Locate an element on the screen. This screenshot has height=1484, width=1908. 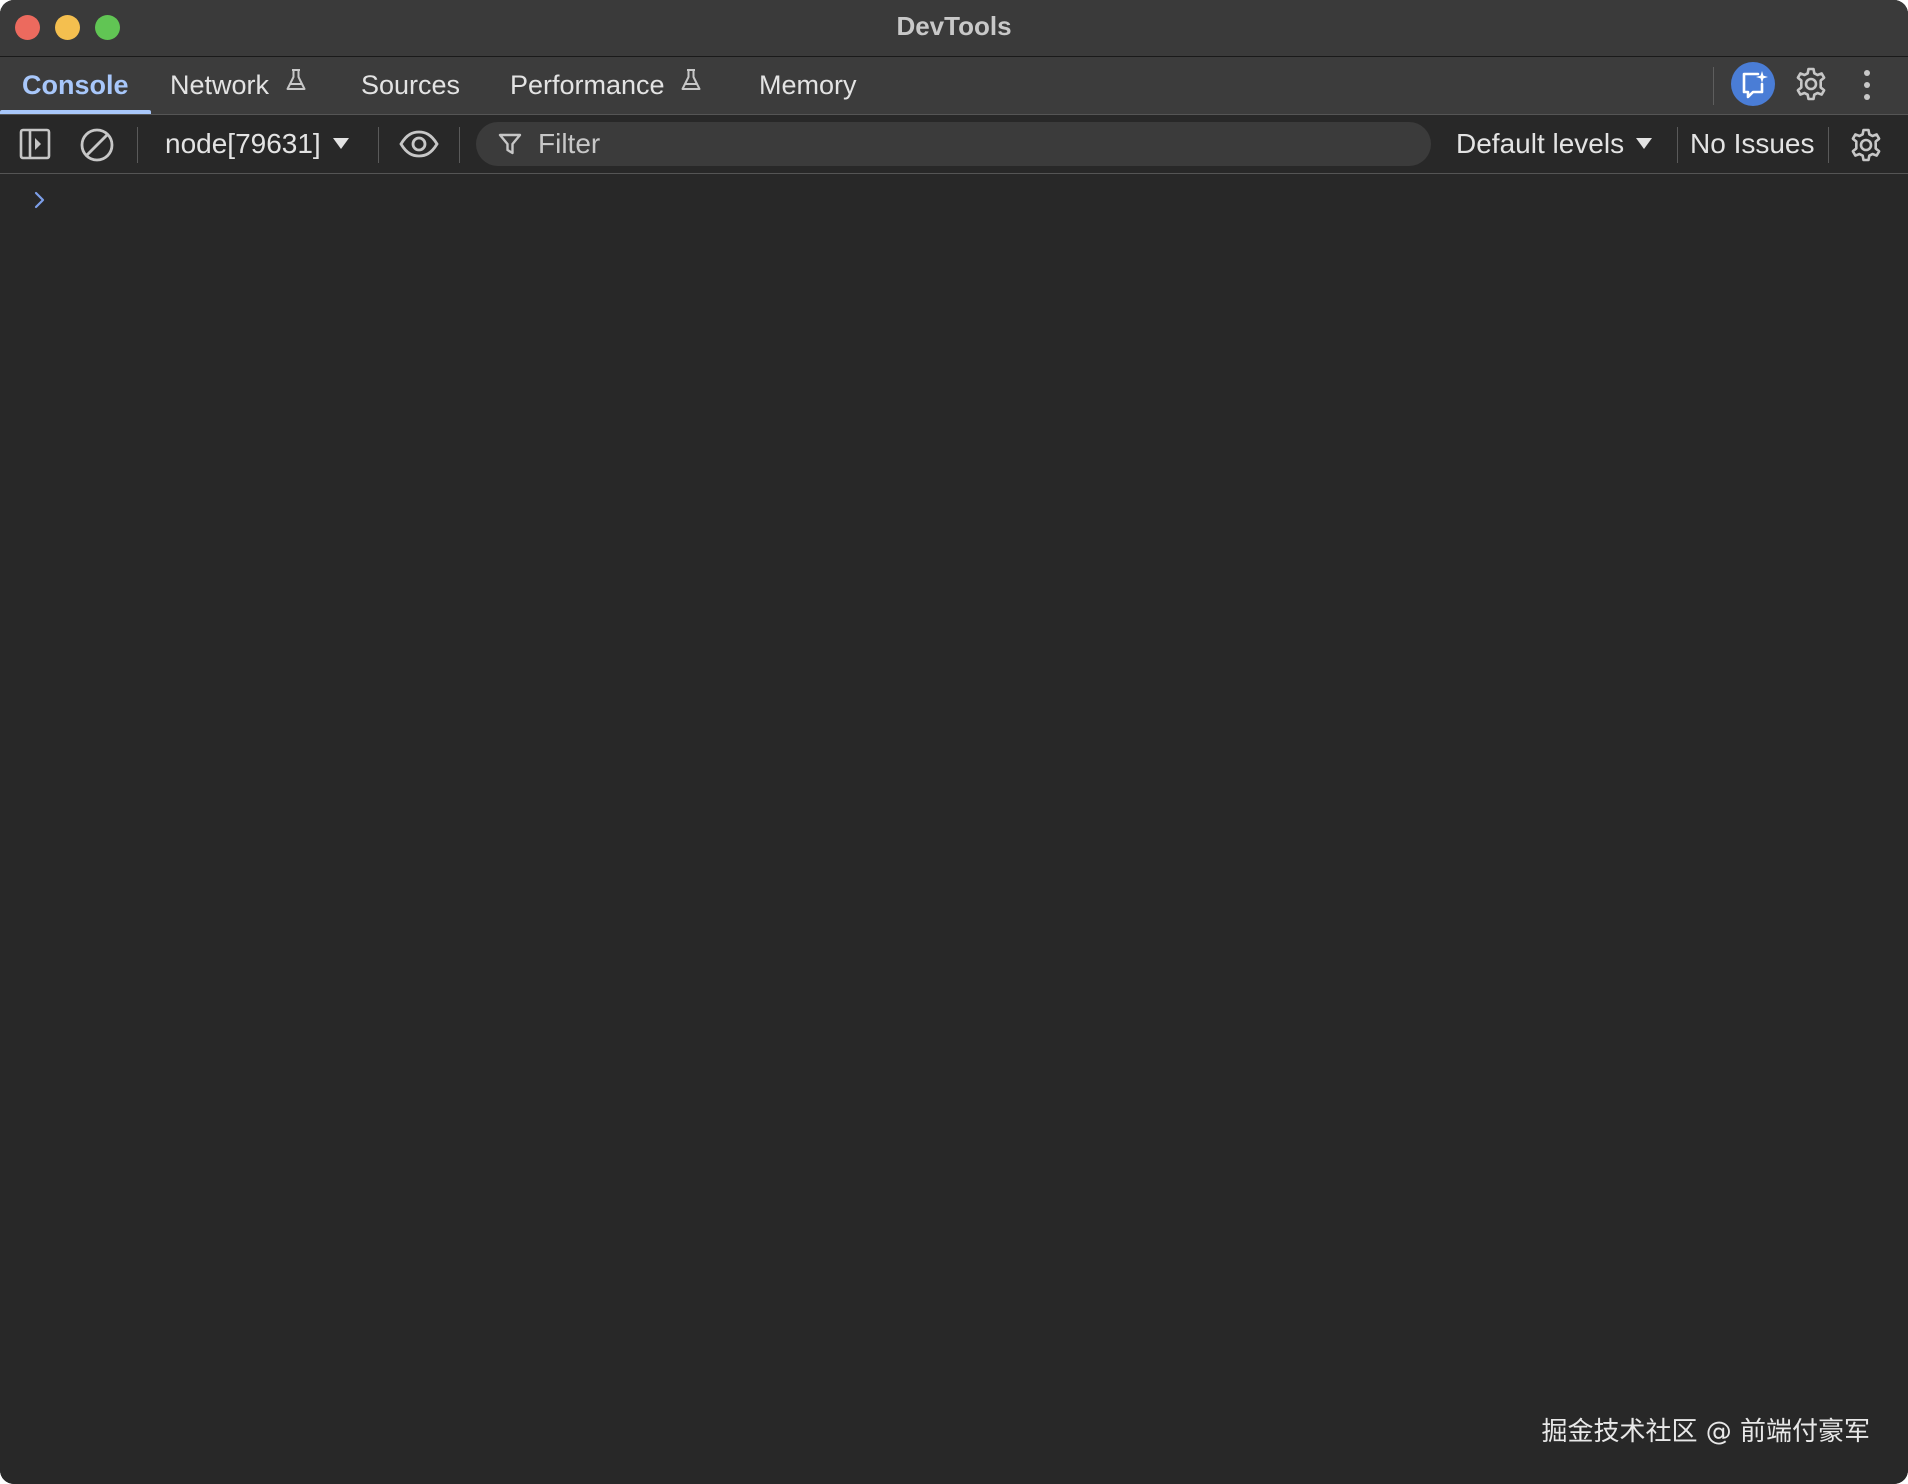
sidebar-toggle-button is located at coordinates (35, 146).